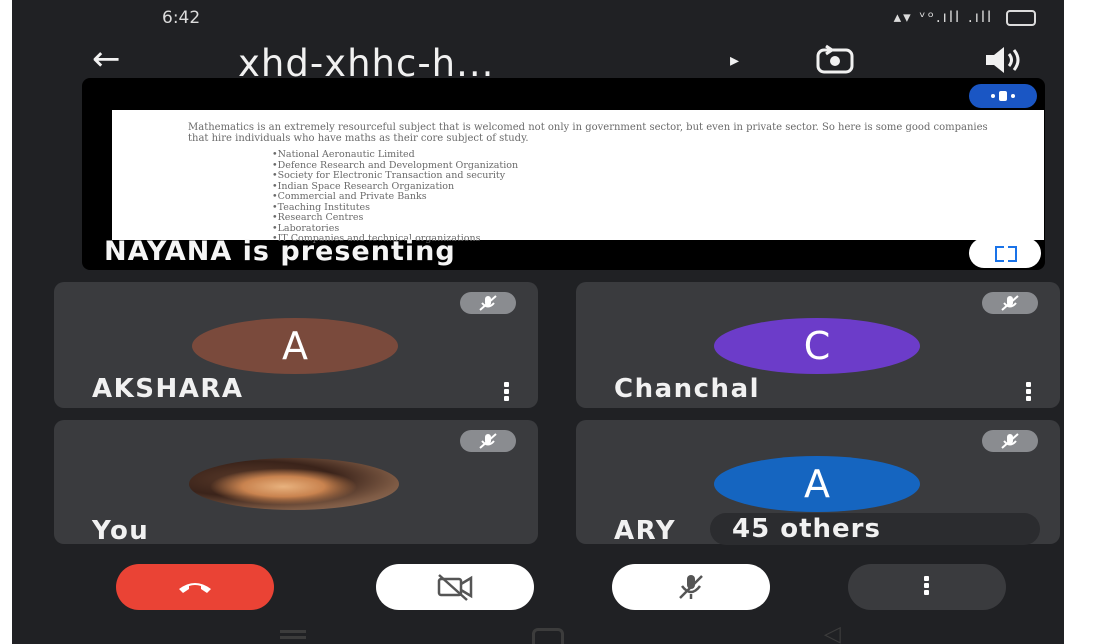  I want to click on participant-name: ARY, so click(645, 530).